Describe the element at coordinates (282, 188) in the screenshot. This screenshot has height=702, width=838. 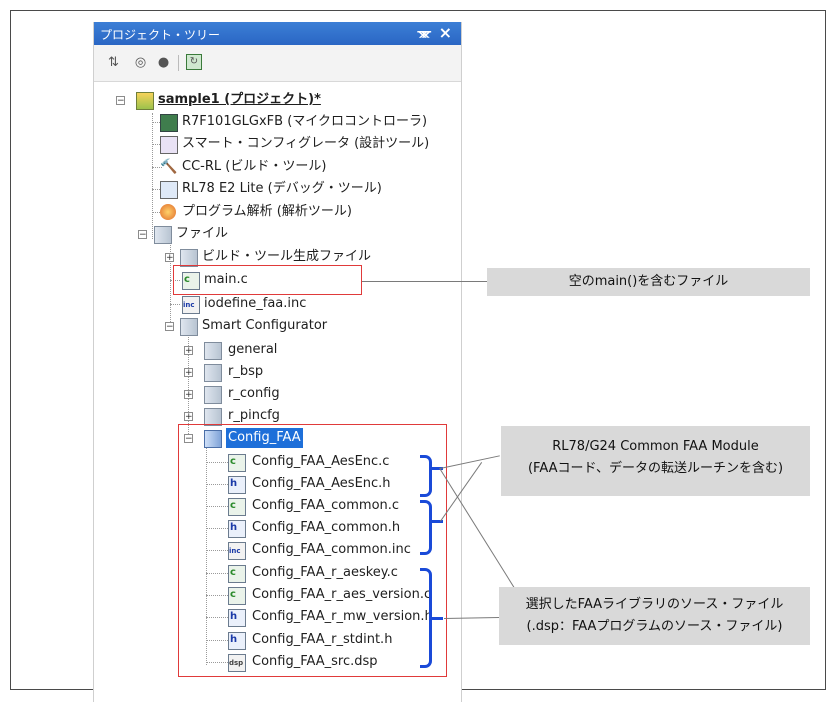
I see `tree-item-label: RL78 E2 Lite (デバッグ・ツール)` at that location.